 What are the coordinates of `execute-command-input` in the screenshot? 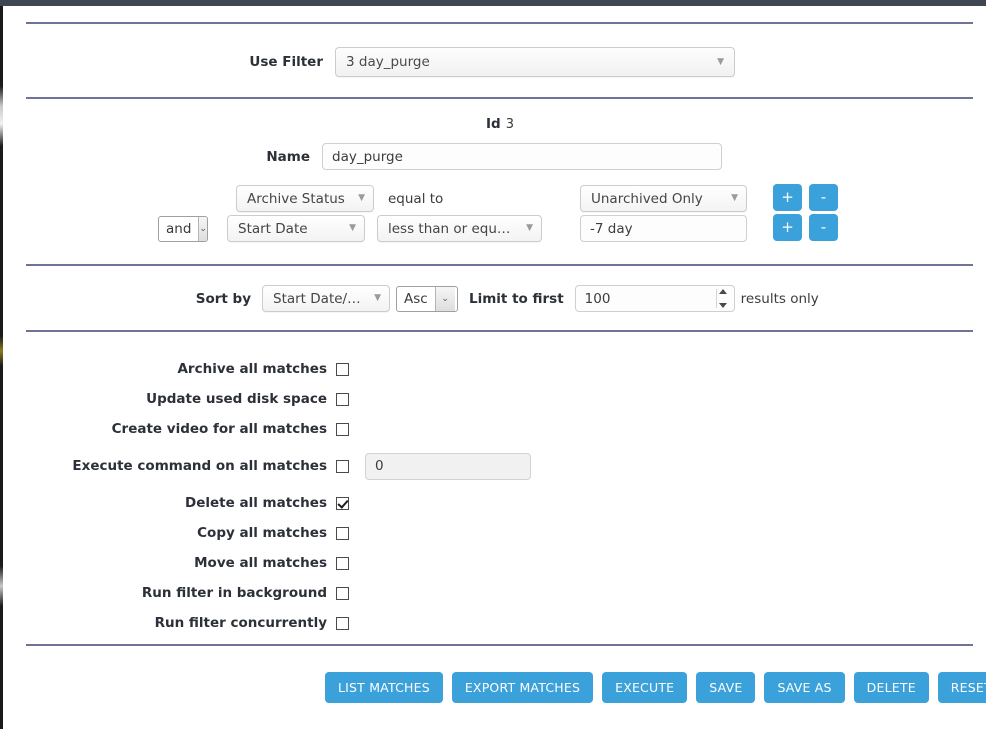 It's located at (448, 466).